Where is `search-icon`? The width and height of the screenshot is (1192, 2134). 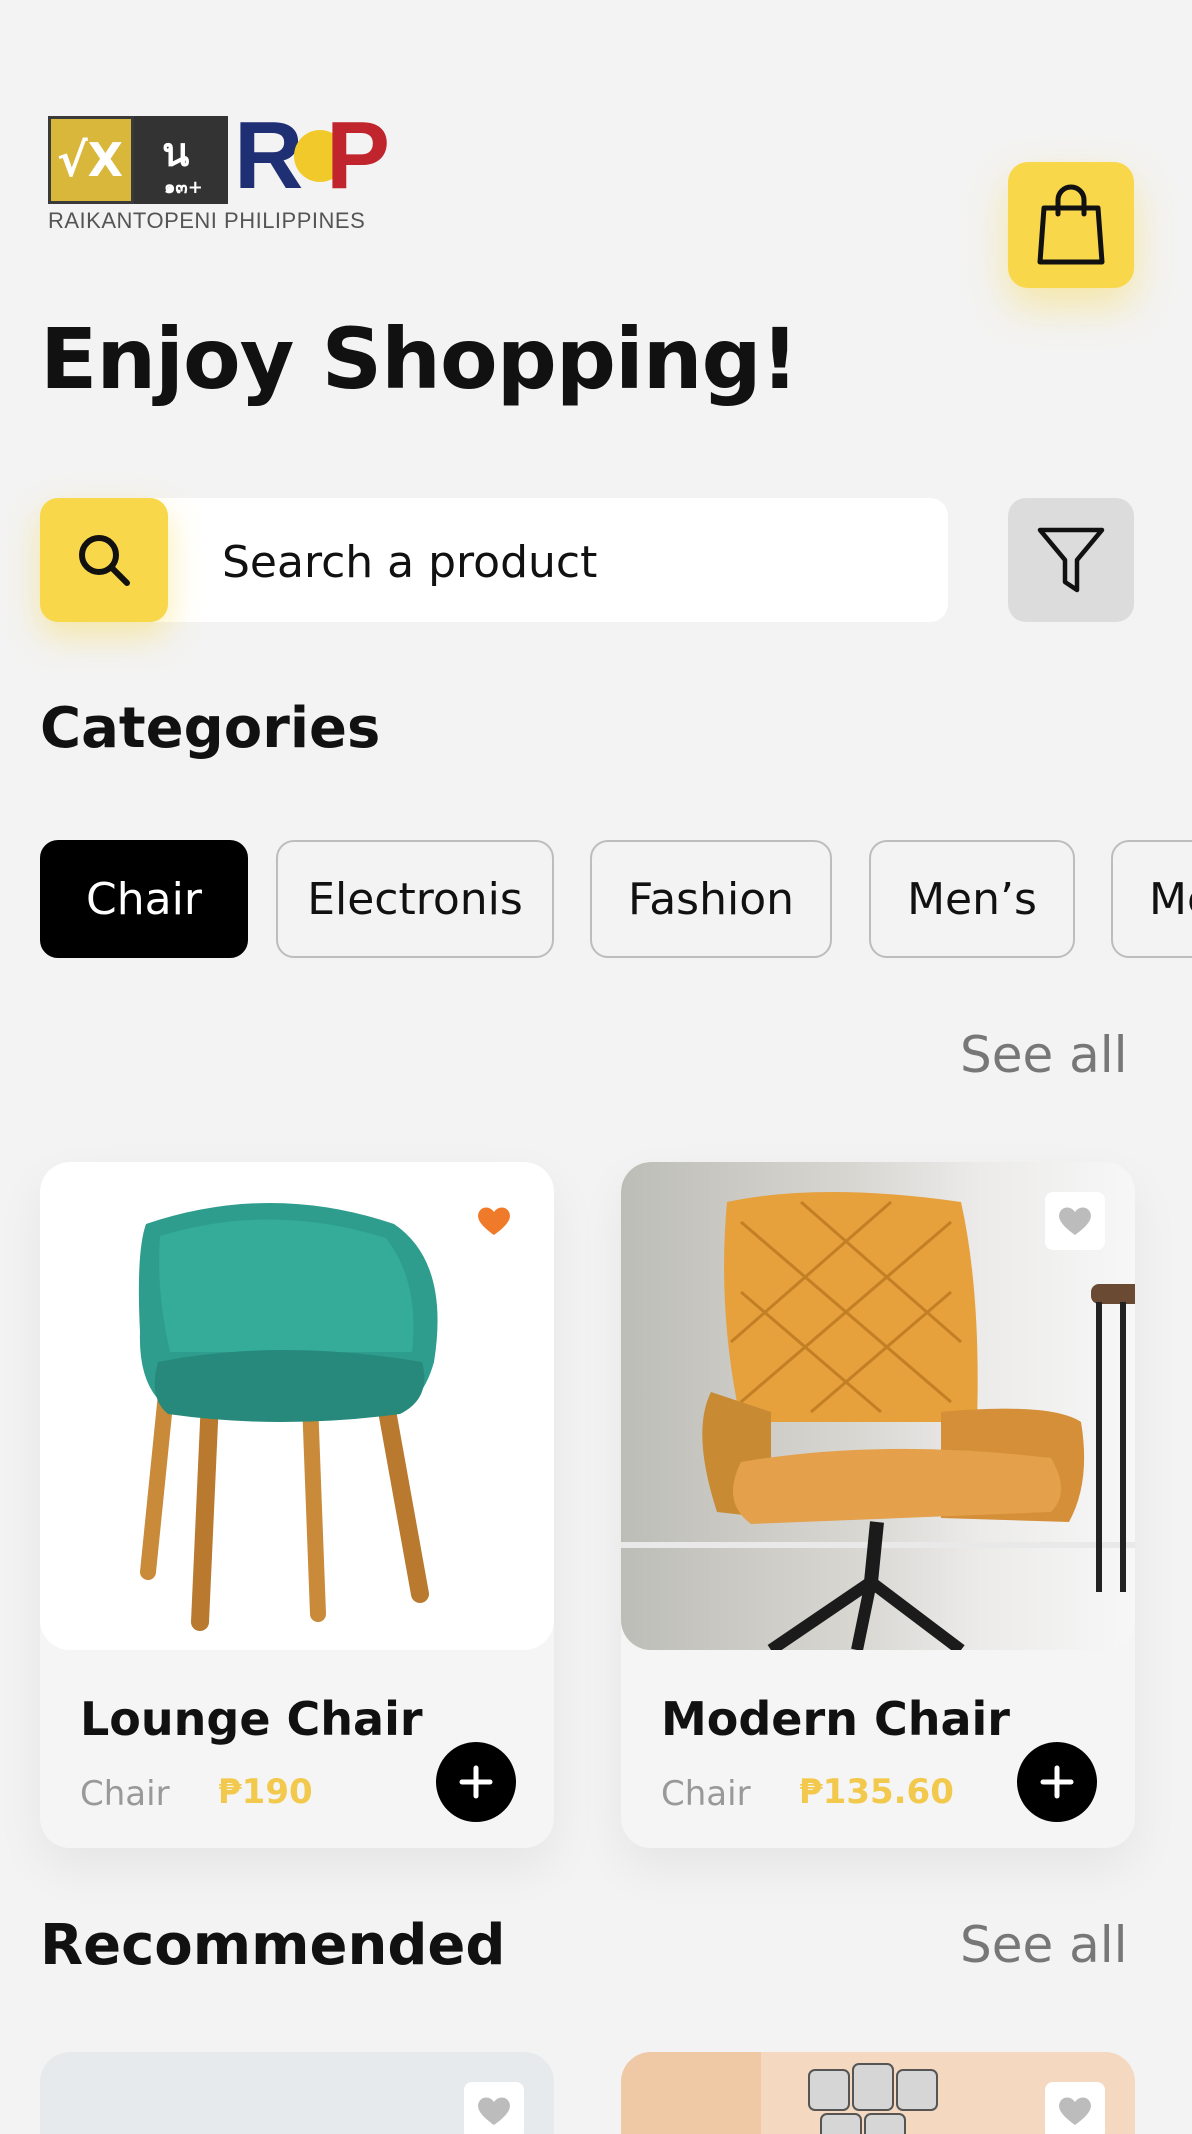 search-icon is located at coordinates (104, 560).